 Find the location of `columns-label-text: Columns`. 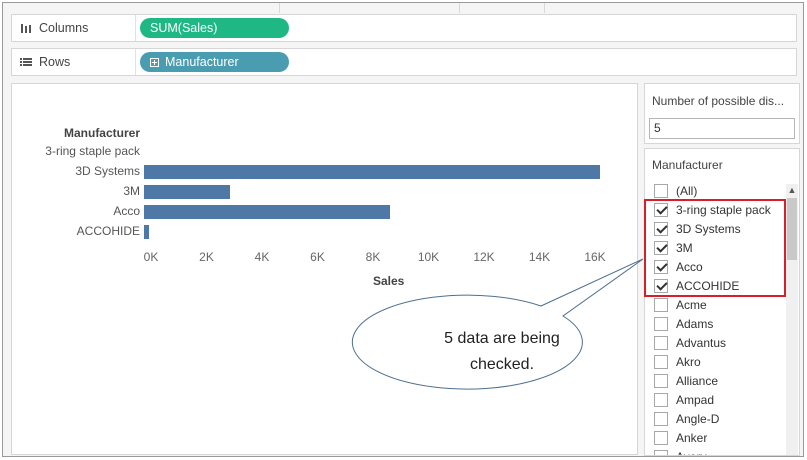

columns-label-text: Columns is located at coordinates (64, 28).